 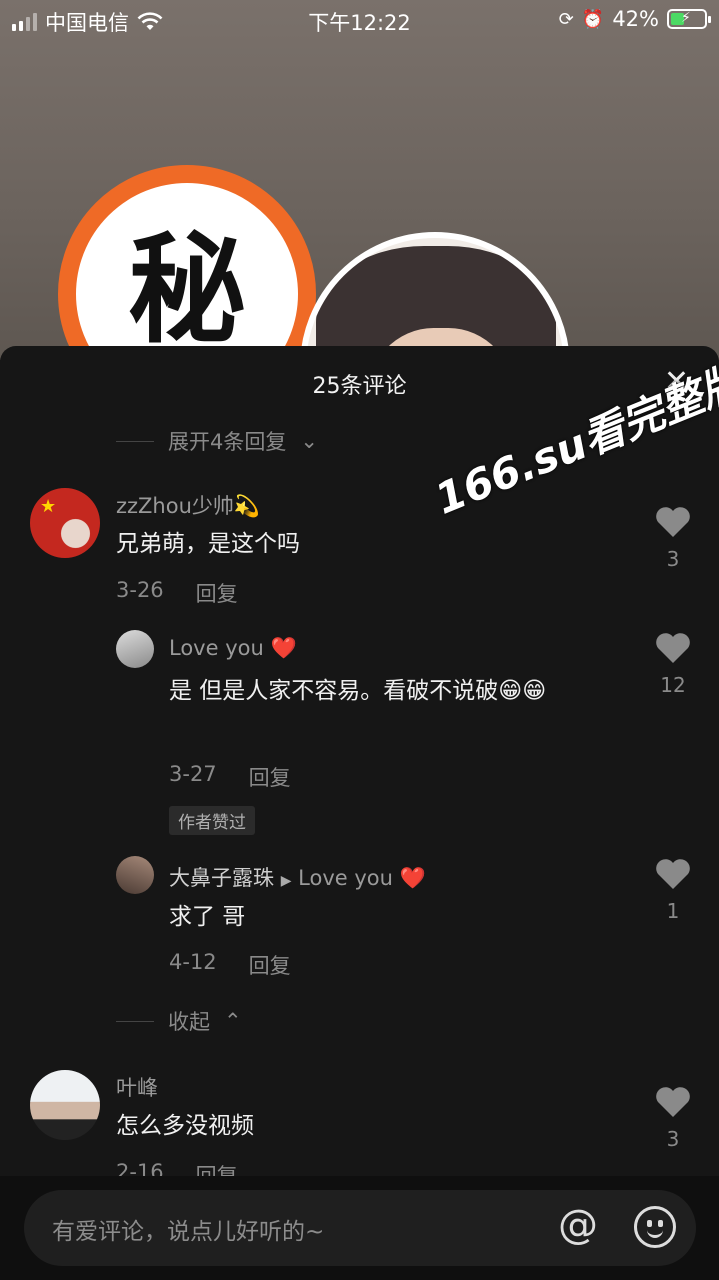 What do you see at coordinates (359, 20) in the screenshot?
I see `status-bar: 中国电信 下午12:22 ⟳ ⏰ 42% ⚡` at bounding box center [359, 20].